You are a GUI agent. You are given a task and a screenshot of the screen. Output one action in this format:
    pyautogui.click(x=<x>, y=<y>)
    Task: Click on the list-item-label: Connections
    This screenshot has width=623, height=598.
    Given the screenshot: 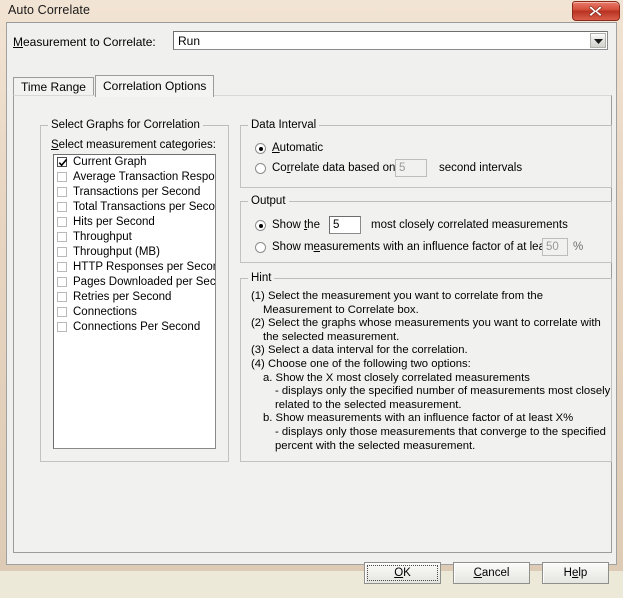 What is the action you would take?
    pyautogui.click(x=105, y=312)
    